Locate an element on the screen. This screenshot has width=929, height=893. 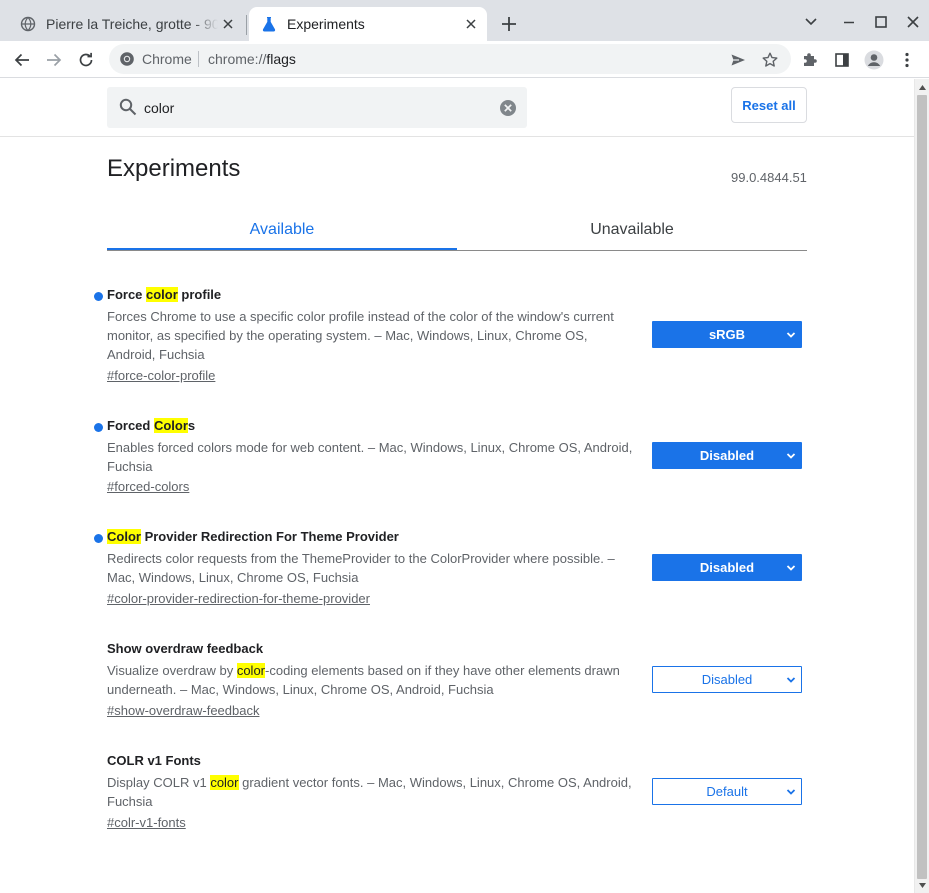
maximize-icon is located at coordinates (881, 22).